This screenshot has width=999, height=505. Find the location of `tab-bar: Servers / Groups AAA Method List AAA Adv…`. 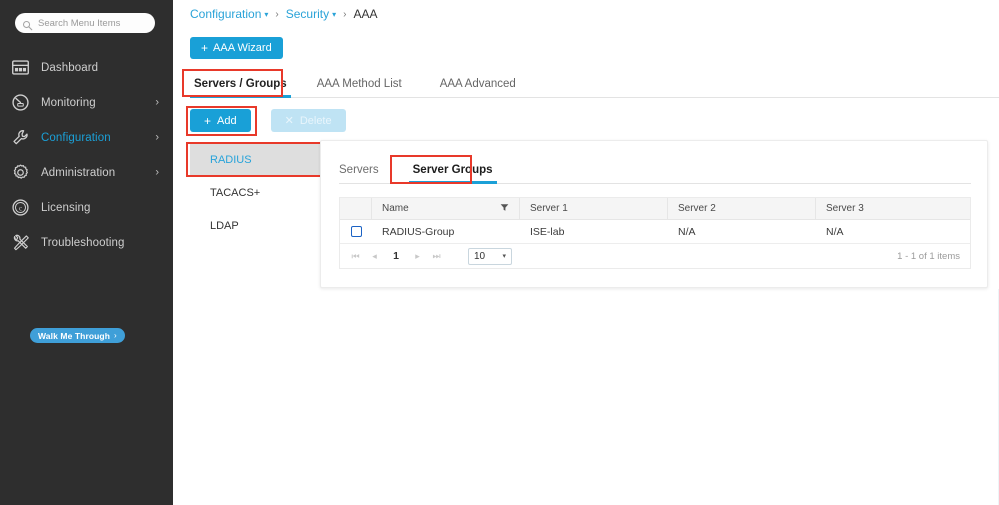

tab-bar: Servers / Groups AAA Method List AAA Adv… is located at coordinates (594, 86).